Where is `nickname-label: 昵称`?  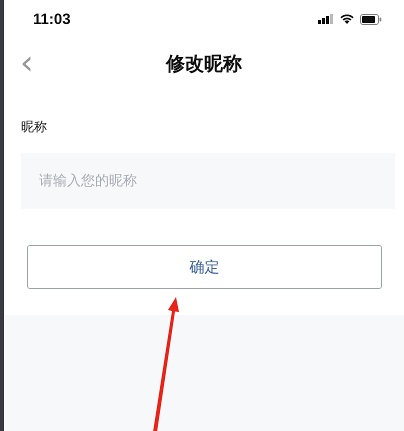
nickname-label: 昵称 is located at coordinates (34, 127).